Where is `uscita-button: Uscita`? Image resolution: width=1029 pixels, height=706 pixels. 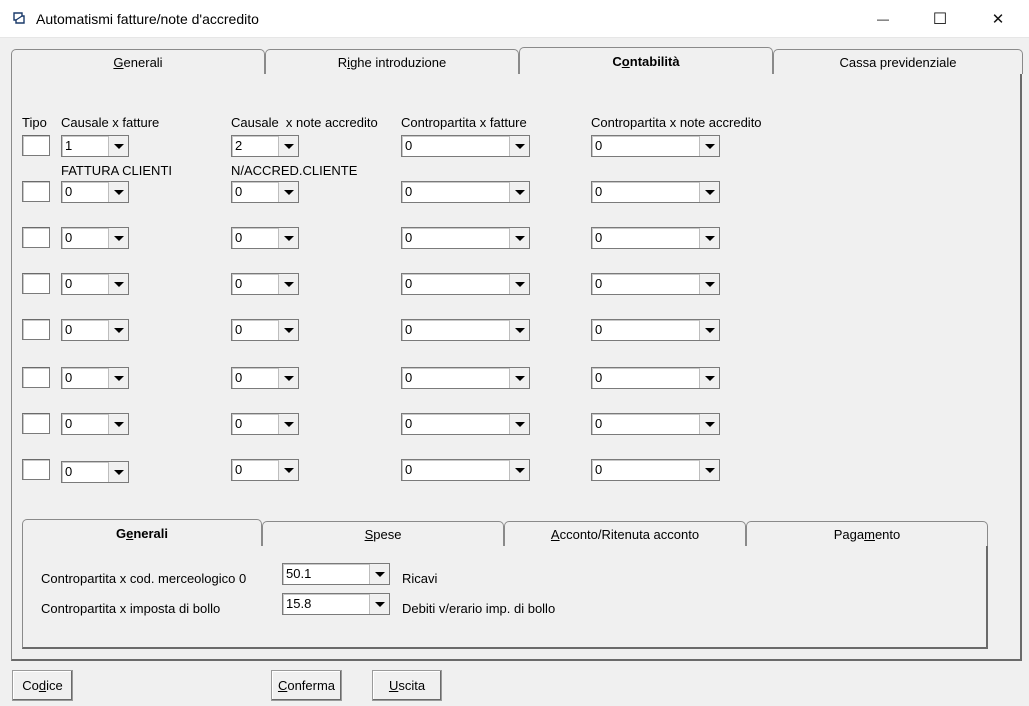 uscita-button: Uscita is located at coordinates (407, 685).